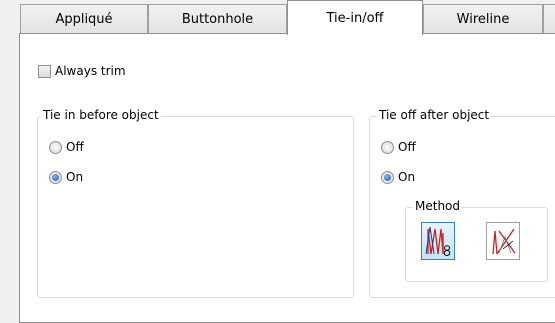 This screenshot has height=323, width=555. What do you see at coordinates (90, 71) in the screenshot?
I see `always-trim-label: Always trim` at bounding box center [90, 71].